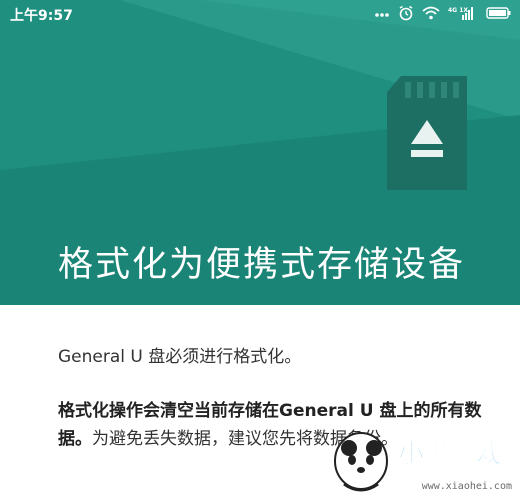 This screenshot has height=498, width=520. Describe the element at coordinates (180, 357) in the screenshot. I see `format-required-text: General U 盘必须进行格式化。` at that location.